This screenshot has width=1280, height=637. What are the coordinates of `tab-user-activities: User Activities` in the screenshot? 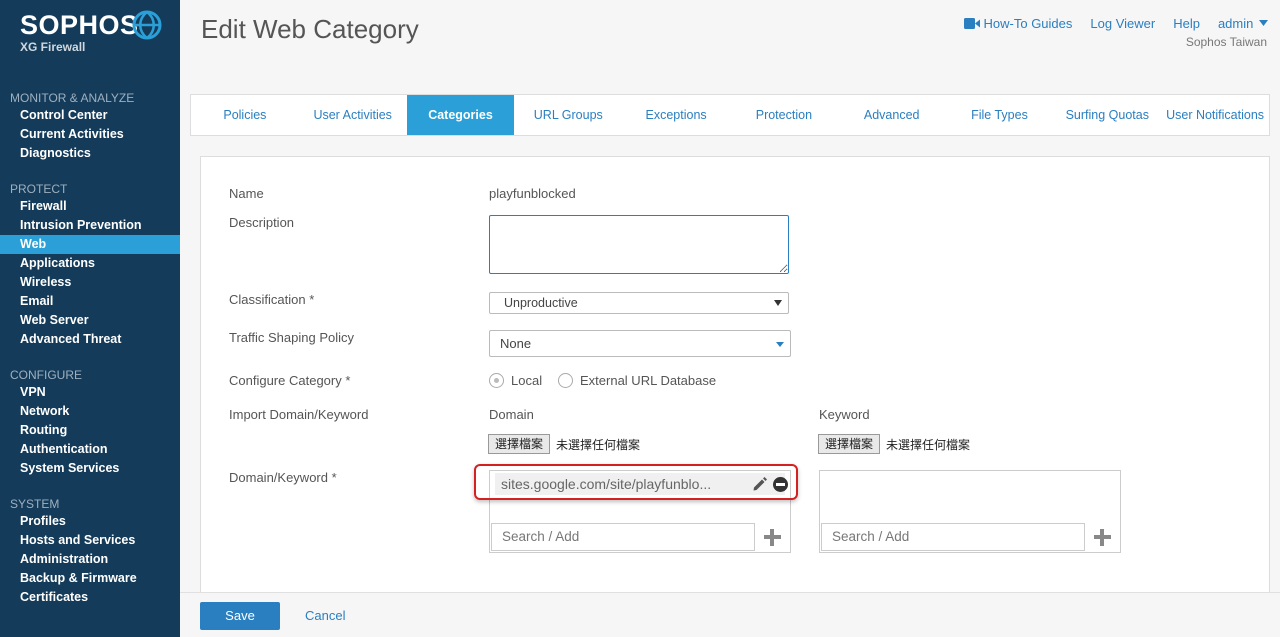 It's located at (353, 115).